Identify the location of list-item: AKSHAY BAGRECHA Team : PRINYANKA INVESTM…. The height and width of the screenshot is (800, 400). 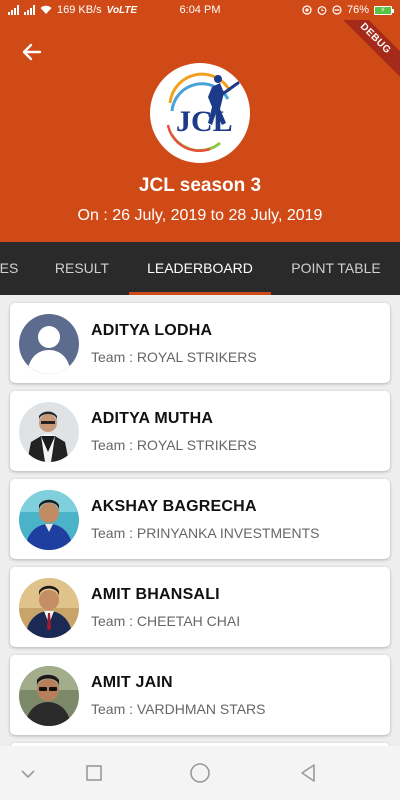
(200, 519).